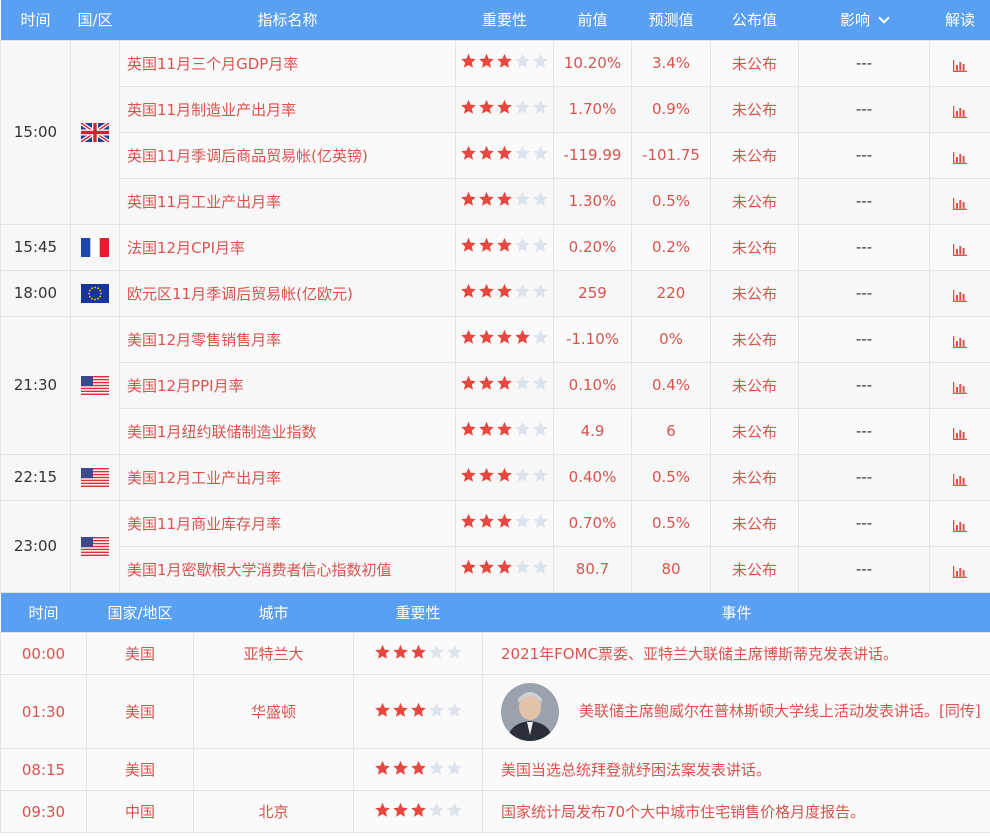 This screenshot has width=990, height=836. What do you see at coordinates (754, 20) in the screenshot?
I see `header-actual: 公布值` at bounding box center [754, 20].